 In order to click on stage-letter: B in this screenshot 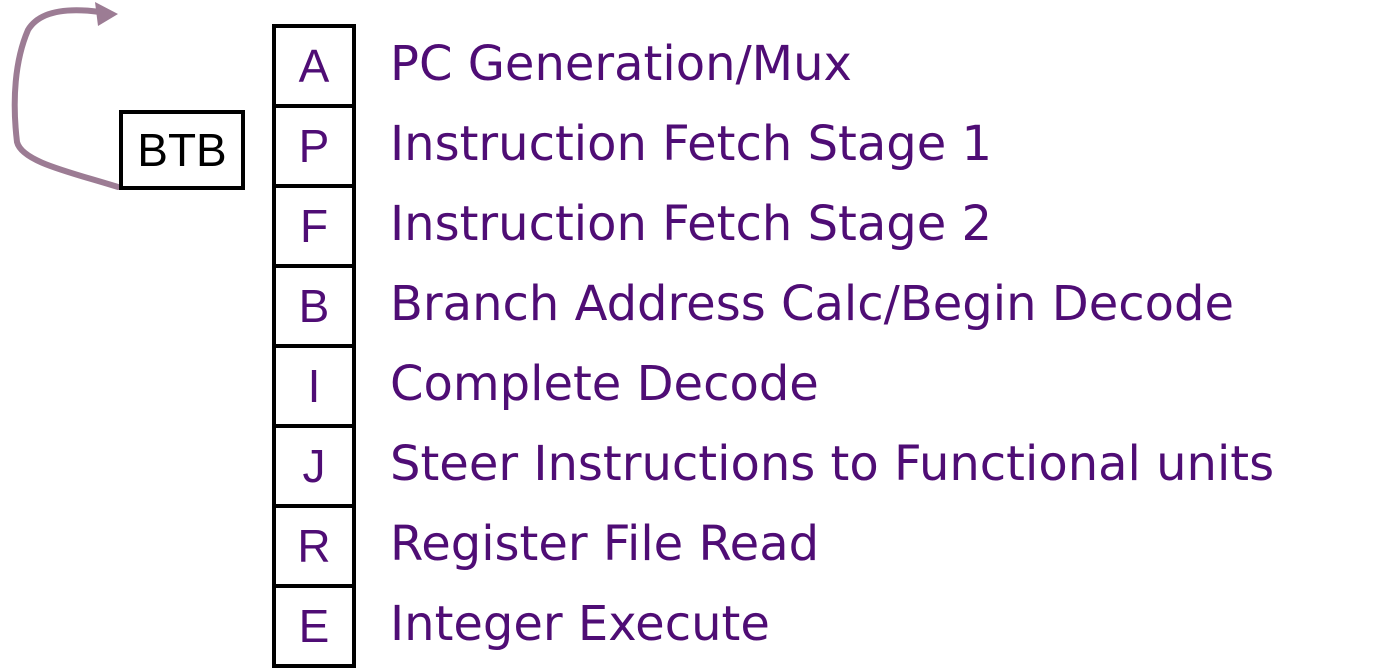, I will do `click(314, 306)`.